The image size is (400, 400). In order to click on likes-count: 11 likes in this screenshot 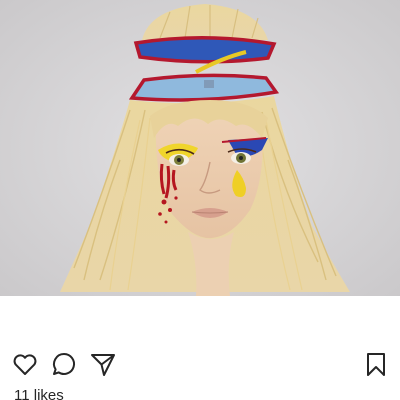, I will do `click(39, 393)`.